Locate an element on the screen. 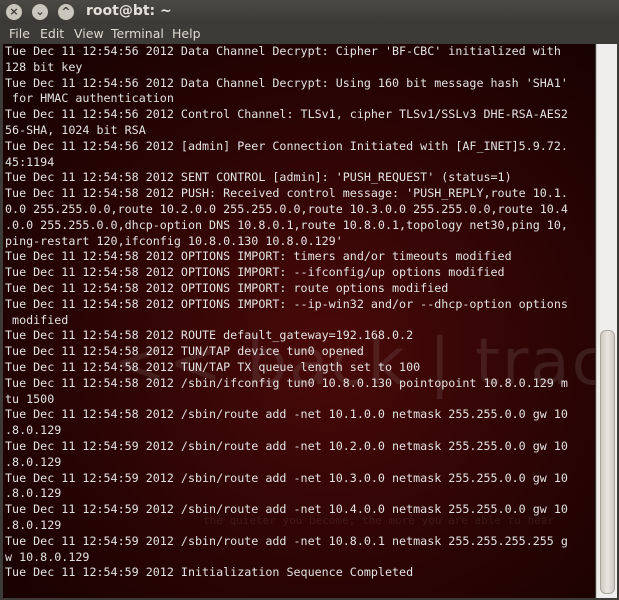 The image size is (619, 600). maximize-icon: ^ is located at coordinates (66, 12).